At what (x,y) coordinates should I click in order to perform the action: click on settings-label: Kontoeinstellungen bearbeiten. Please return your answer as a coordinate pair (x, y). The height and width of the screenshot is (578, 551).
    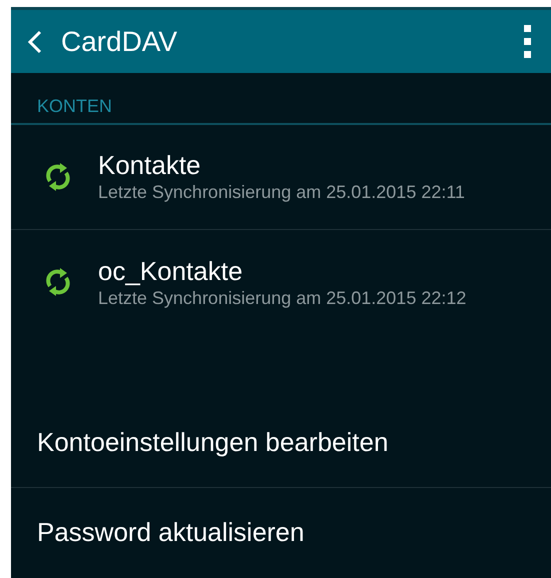
    Looking at the image, I should click on (212, 442).